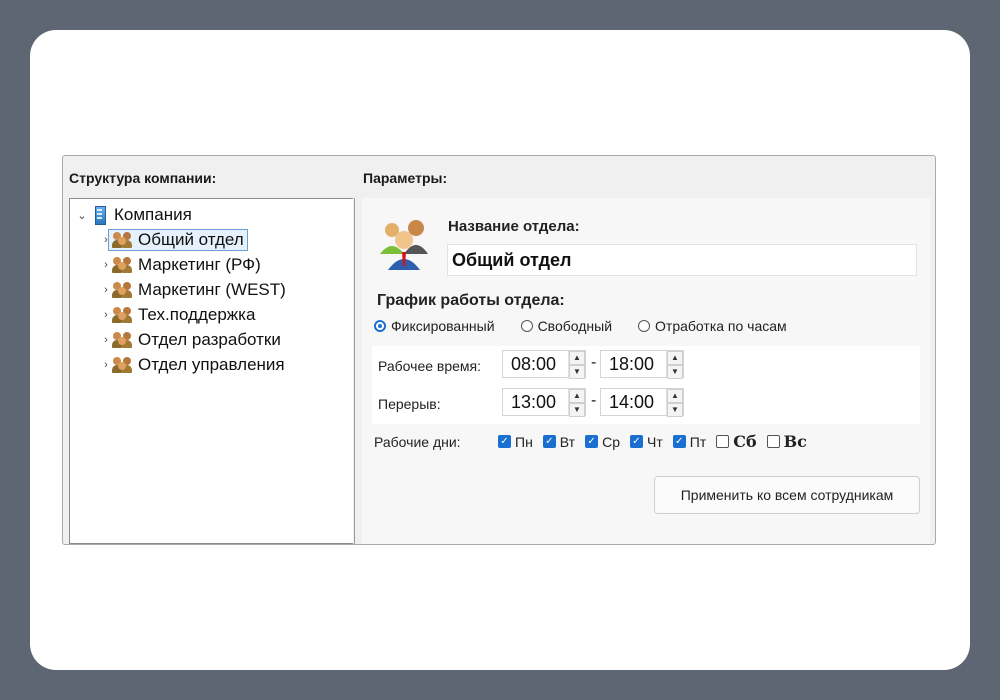 The height and width of the screenshot is (700, 1000). Describe the element at coordinates (646, 442) in the screenshot. I see `day-checkbox-thu: ✓ Чт` at that location.